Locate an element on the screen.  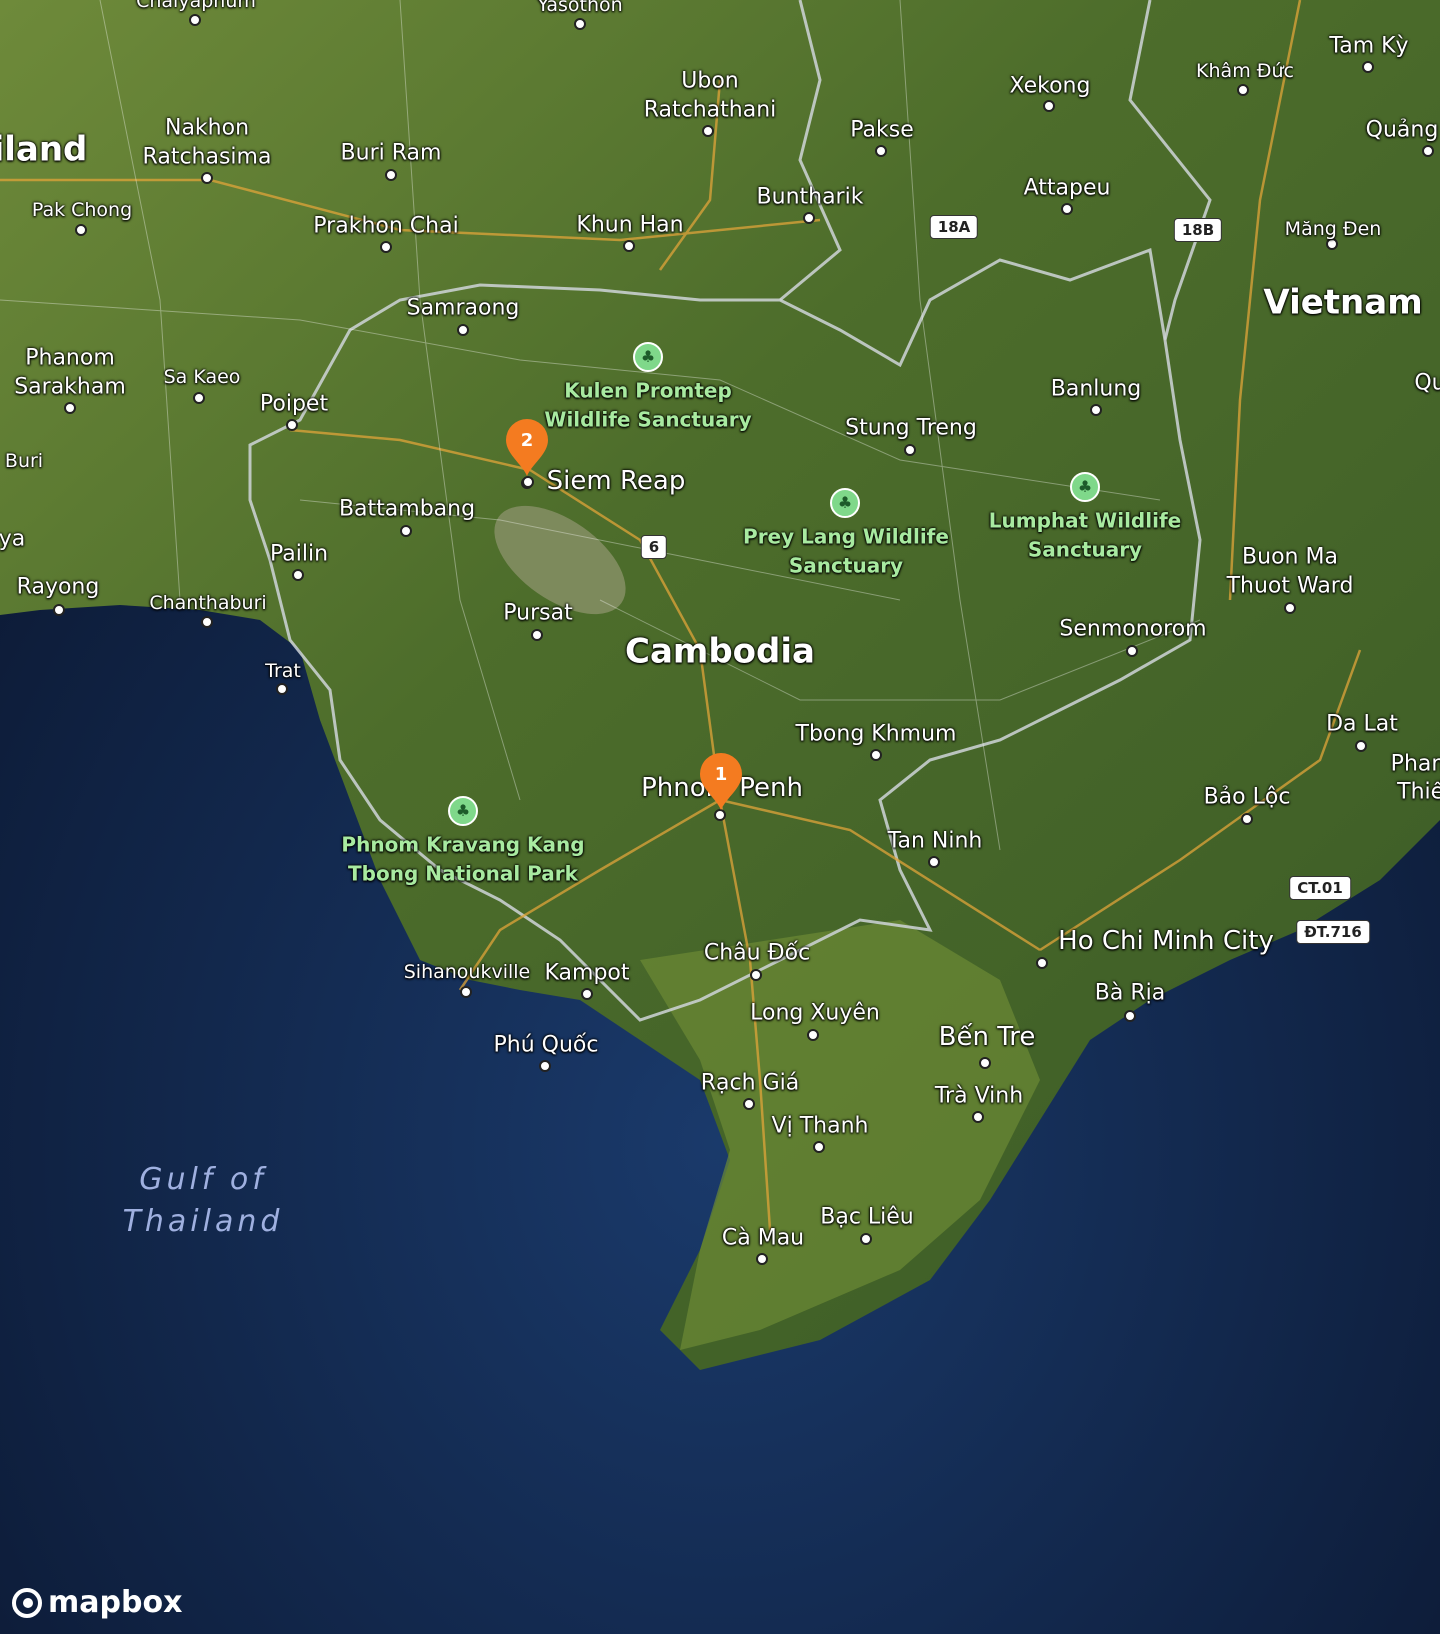
park-label: Prey Lang Wildlife is located at coordinates (846, 536).